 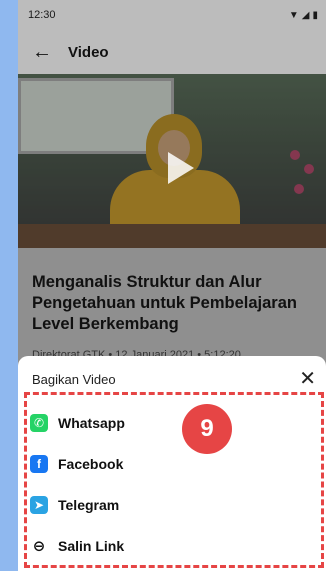 What do you see at coordinates (39, 463) in the screenshot?
I see `facebook-icon: f` at bounding box center [39, 463].